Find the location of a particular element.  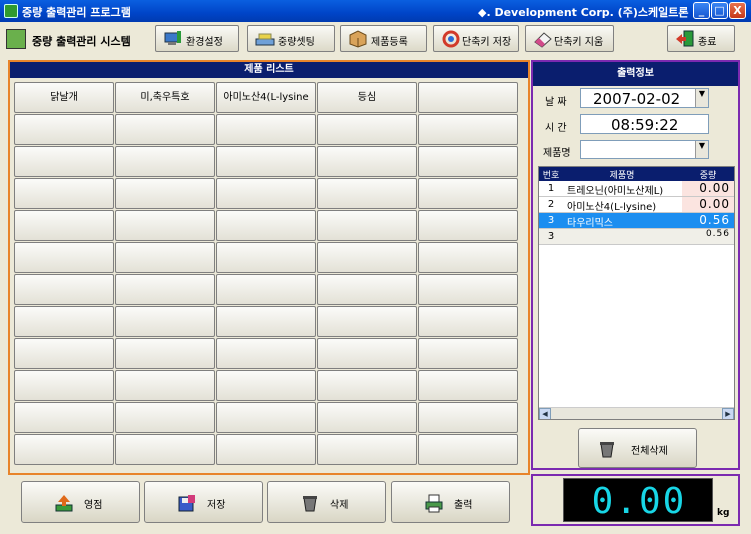

zero-button: 영점 is located at coordinates (80, 502).